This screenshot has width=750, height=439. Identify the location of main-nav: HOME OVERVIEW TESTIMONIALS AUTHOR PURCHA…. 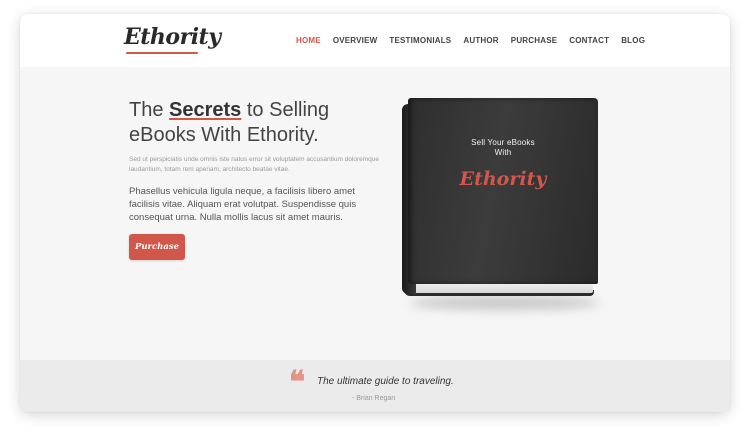
(476, 40).